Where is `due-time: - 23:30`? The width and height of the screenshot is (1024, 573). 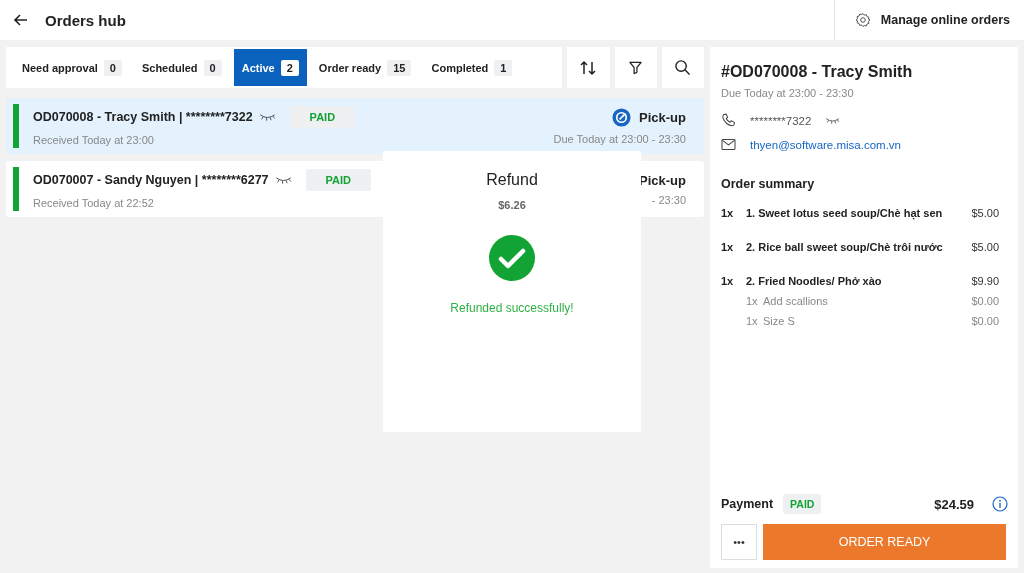
due-time: - 23:30 is located at coordinates (668, 199).